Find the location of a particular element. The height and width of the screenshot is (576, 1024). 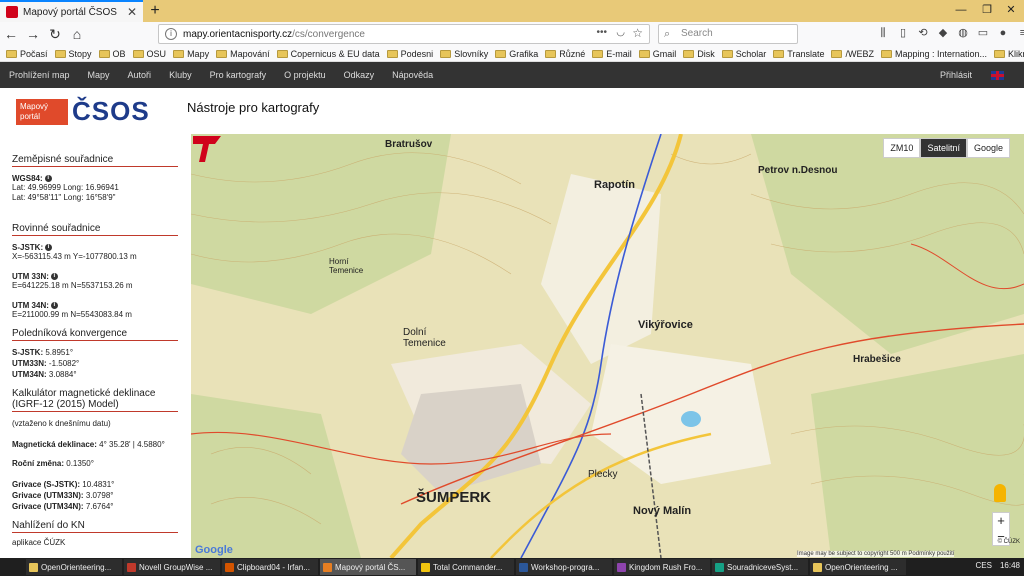

menu-item-autori: Autoři is located at coordinates (140, 75).